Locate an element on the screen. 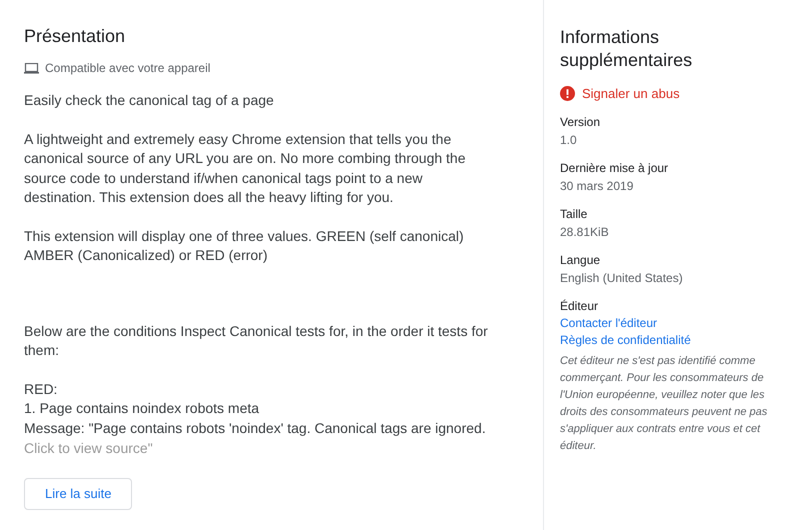 The width and height of the screenshot is (800, 530). publisher-notice: Cet éditeur ne s'est pas identifié comme commerçant. Pour les consommateurs de l'Union européenne, veuillez noter que les droits des consommateurs peuvent ne pas s'appliquer aux contrats entre vous et cet éditeur. is located at coordinates (664, 404).